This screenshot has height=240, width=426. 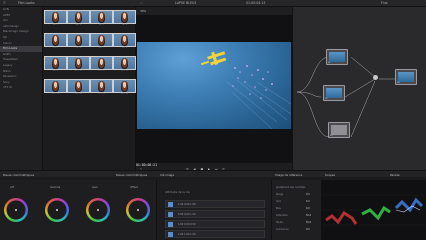 I want to click on tab-color-wheels-2: Roues colorimétriques, so click(x=131, y=175).